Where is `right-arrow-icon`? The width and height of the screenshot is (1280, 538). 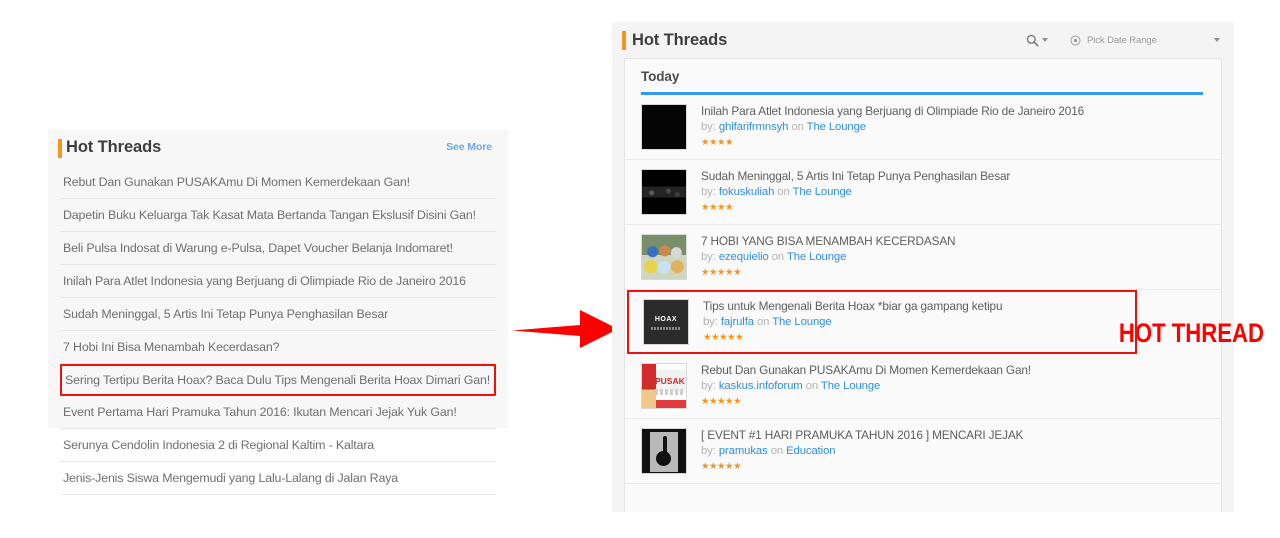
right-arrow-icon is located at coordinates (565, 329).